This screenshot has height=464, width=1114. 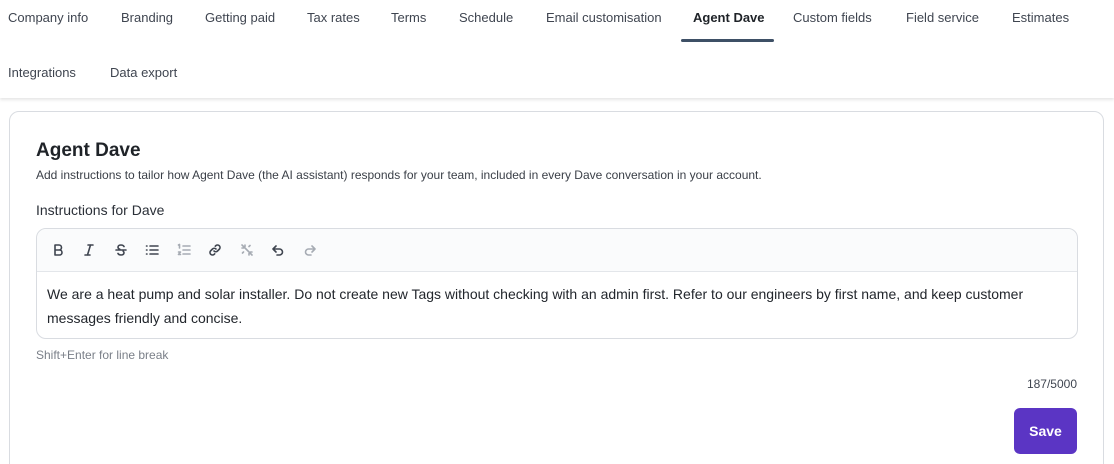 I want to click on numbered-list-icon, so click(x=184, y=250).